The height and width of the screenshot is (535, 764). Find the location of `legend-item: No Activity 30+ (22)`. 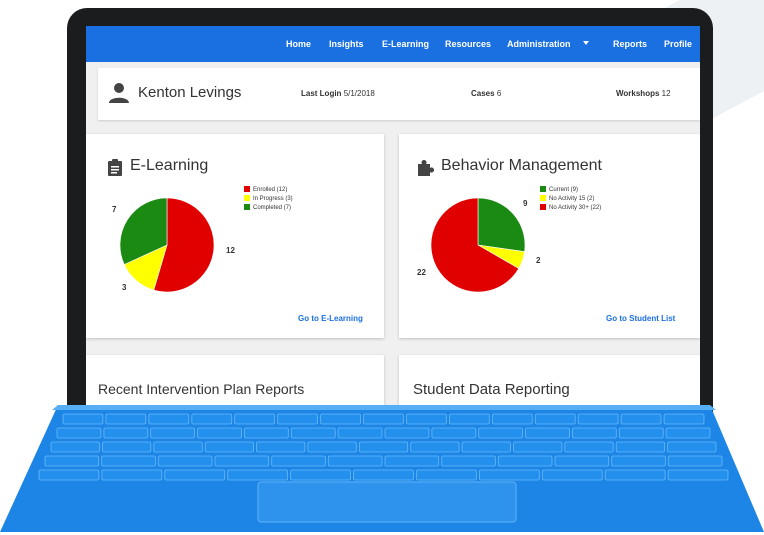

legend-item: No Activity 30+ (22) is located at coordinates (570, 208).